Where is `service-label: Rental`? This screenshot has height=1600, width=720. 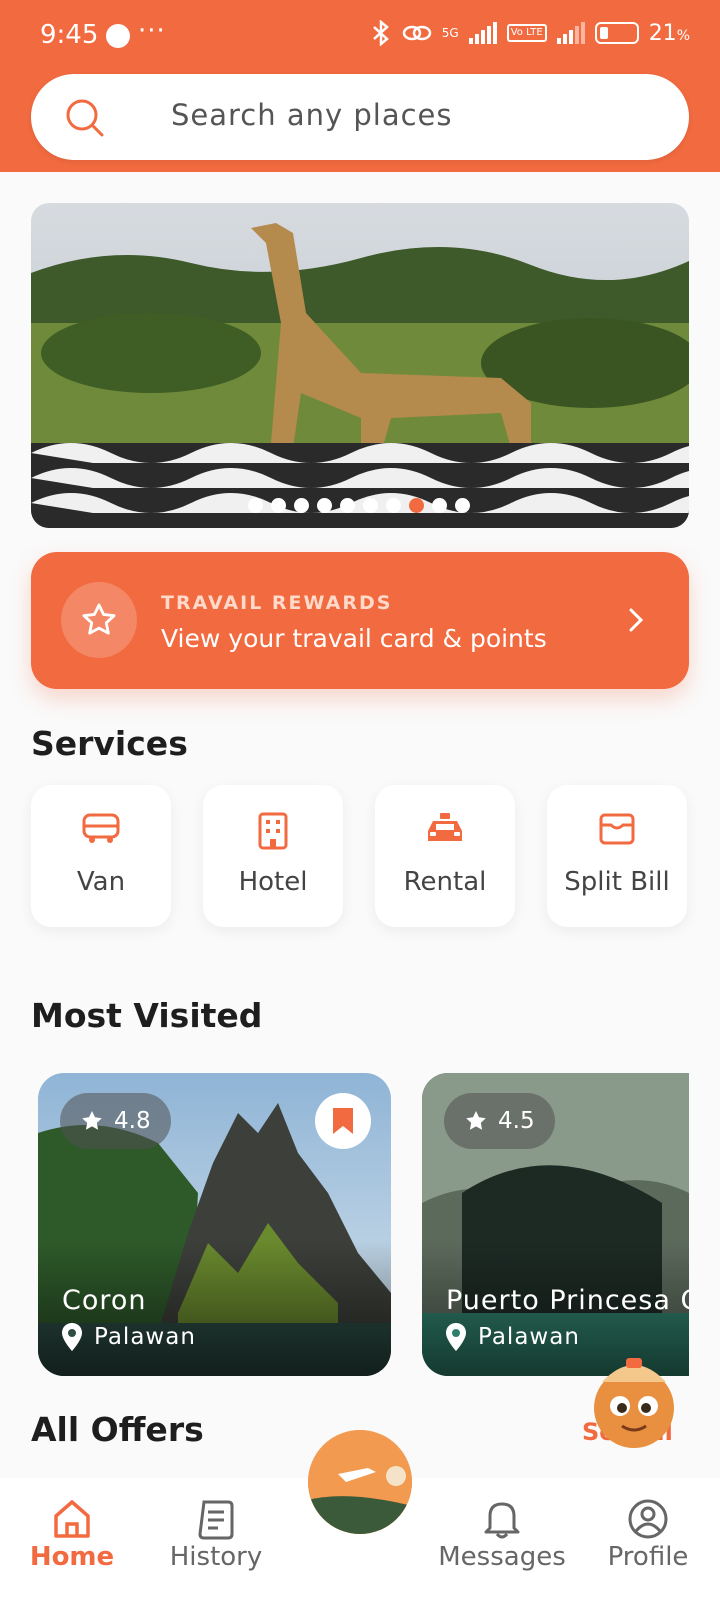
service-label: Rental is located at coordinates (445, 882).